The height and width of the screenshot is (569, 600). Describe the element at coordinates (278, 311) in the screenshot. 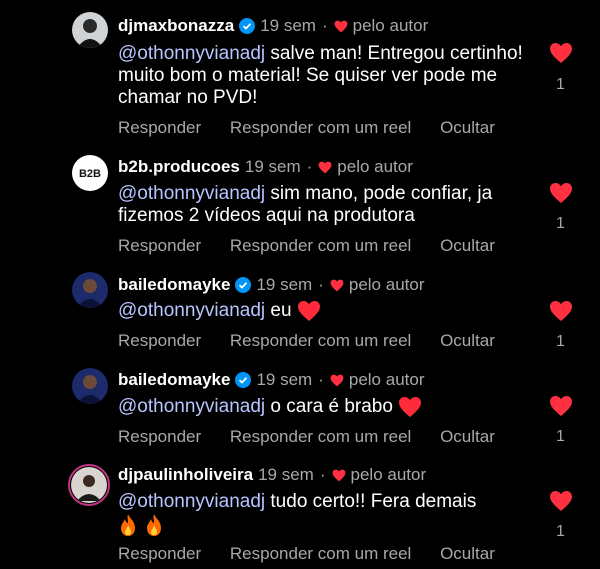

I see `comment-body: eu` at that location.